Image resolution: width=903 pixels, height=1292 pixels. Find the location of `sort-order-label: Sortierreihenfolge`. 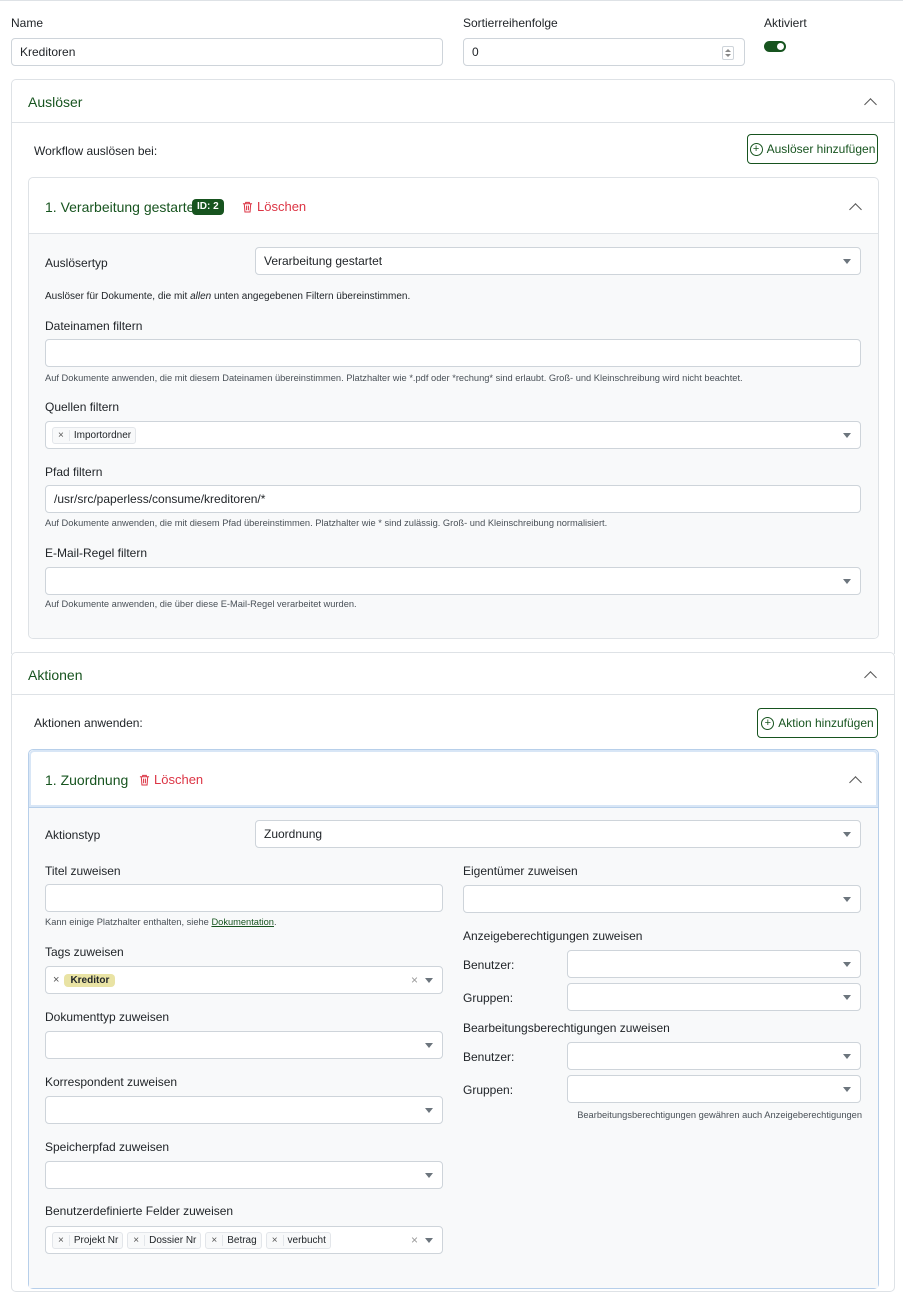

sort-order-label: Sortierreihenfolge is located at coordinates (510, 23).